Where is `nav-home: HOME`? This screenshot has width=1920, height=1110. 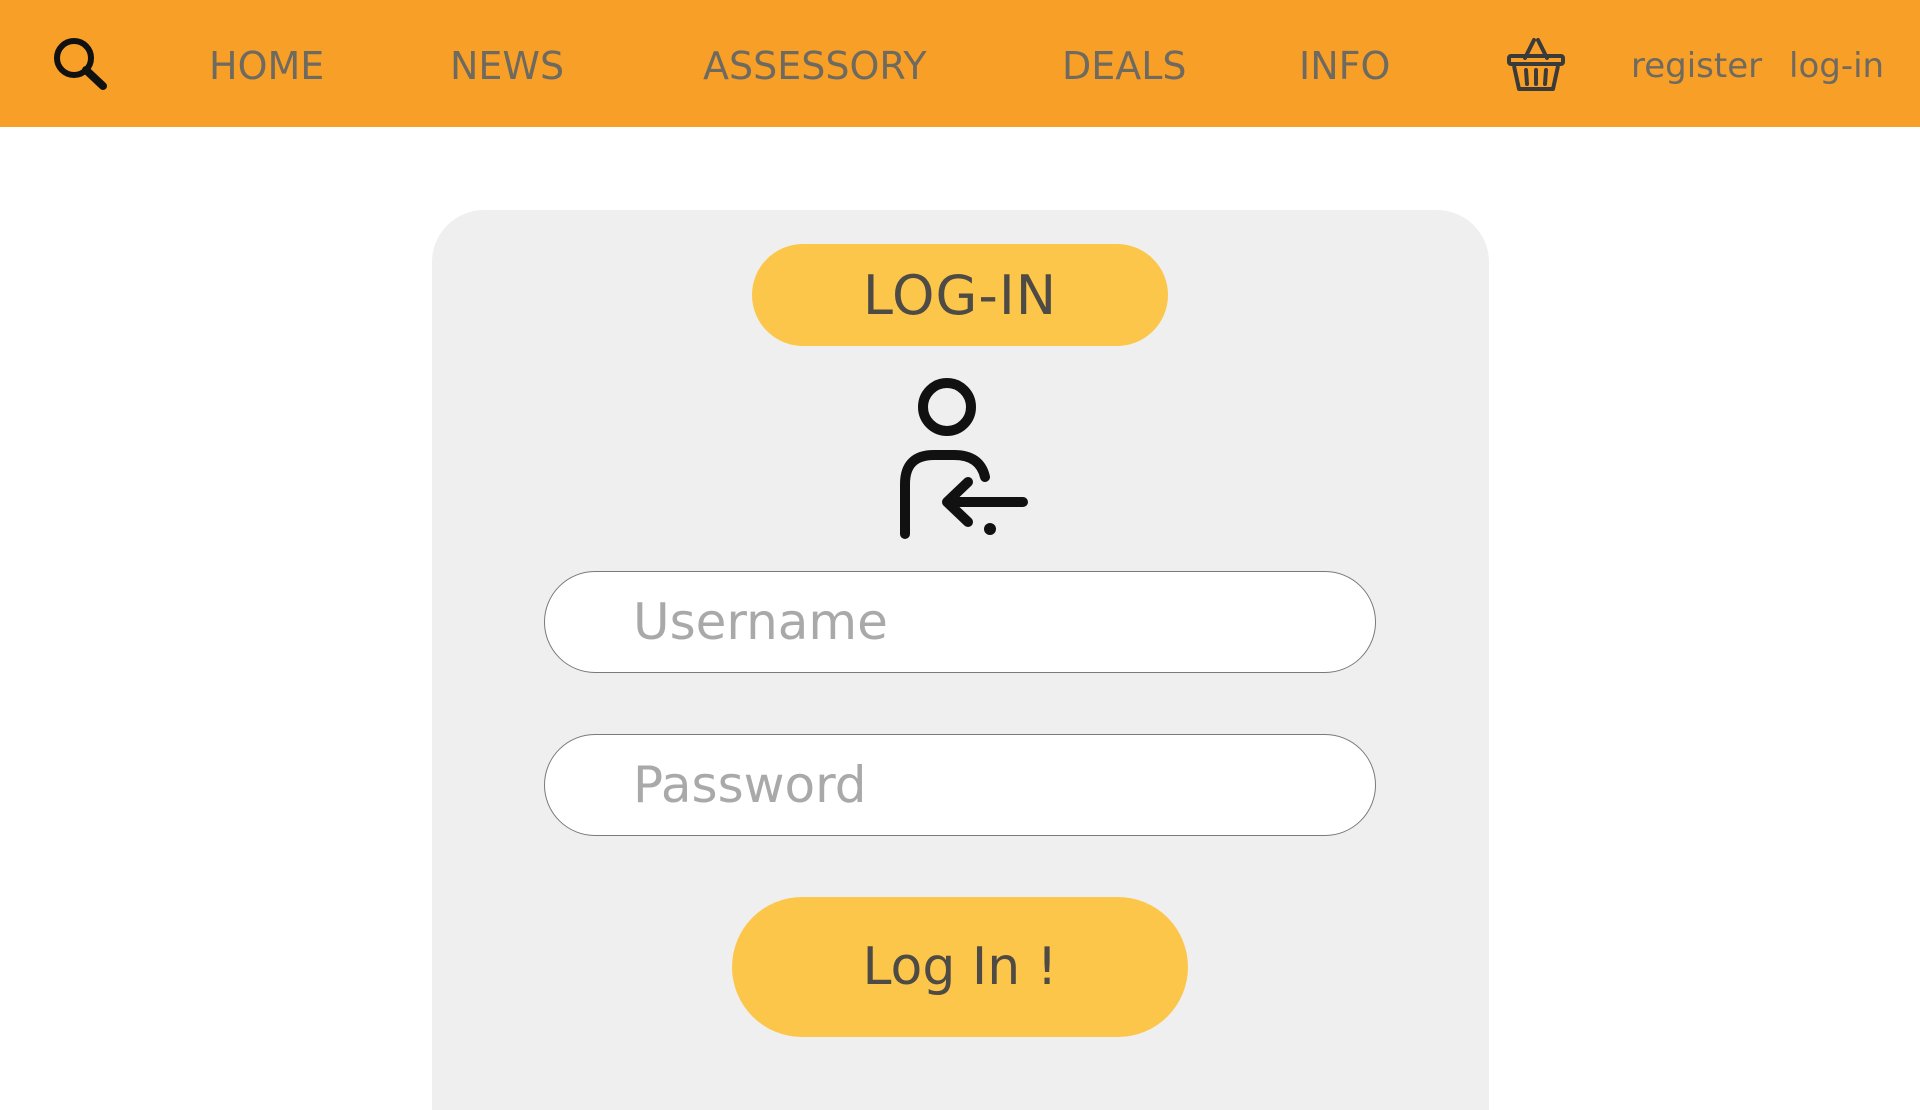 nav-home: HOME is located at coordinates (266, 66).